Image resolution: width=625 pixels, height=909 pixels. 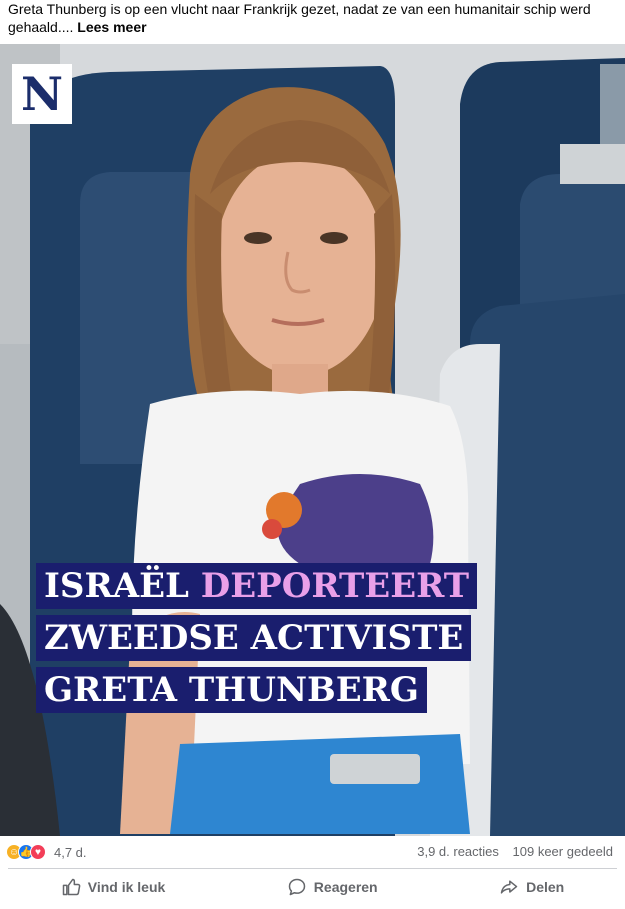 I want to click on logo-letter: N, so click(x=42, y=94).